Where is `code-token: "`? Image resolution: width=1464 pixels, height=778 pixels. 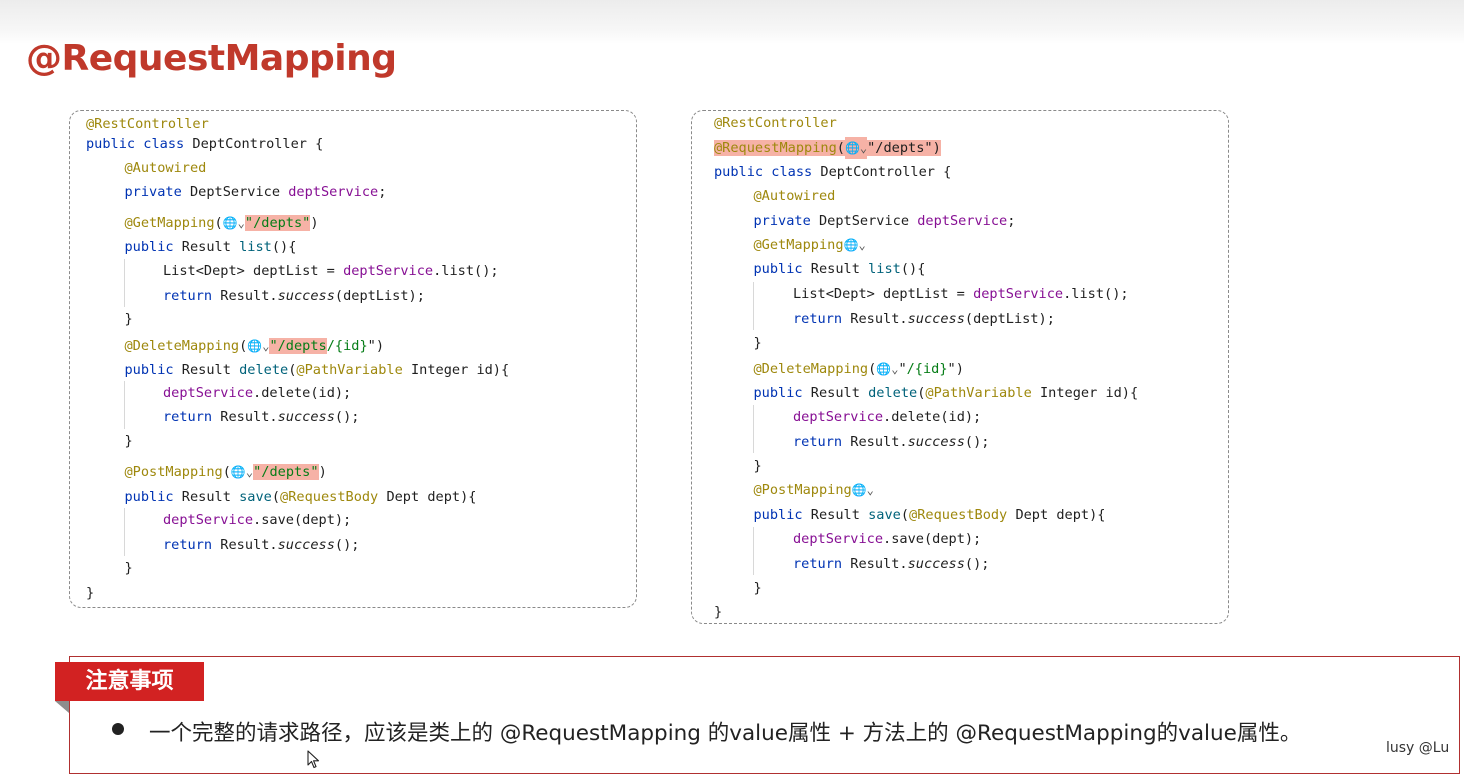 code-token: " is located at coordinates (902, 369).